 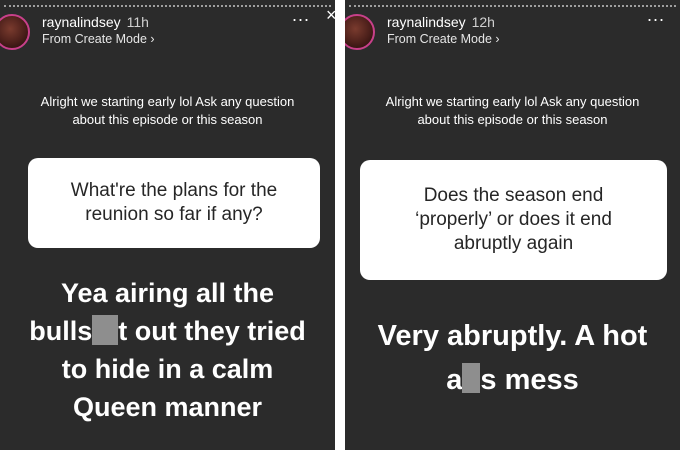 What do you see at coordinates (512, 336) in the screenshot?
I see `answer-line: Very abruptly. A hot` at bounding box center [512, 336].